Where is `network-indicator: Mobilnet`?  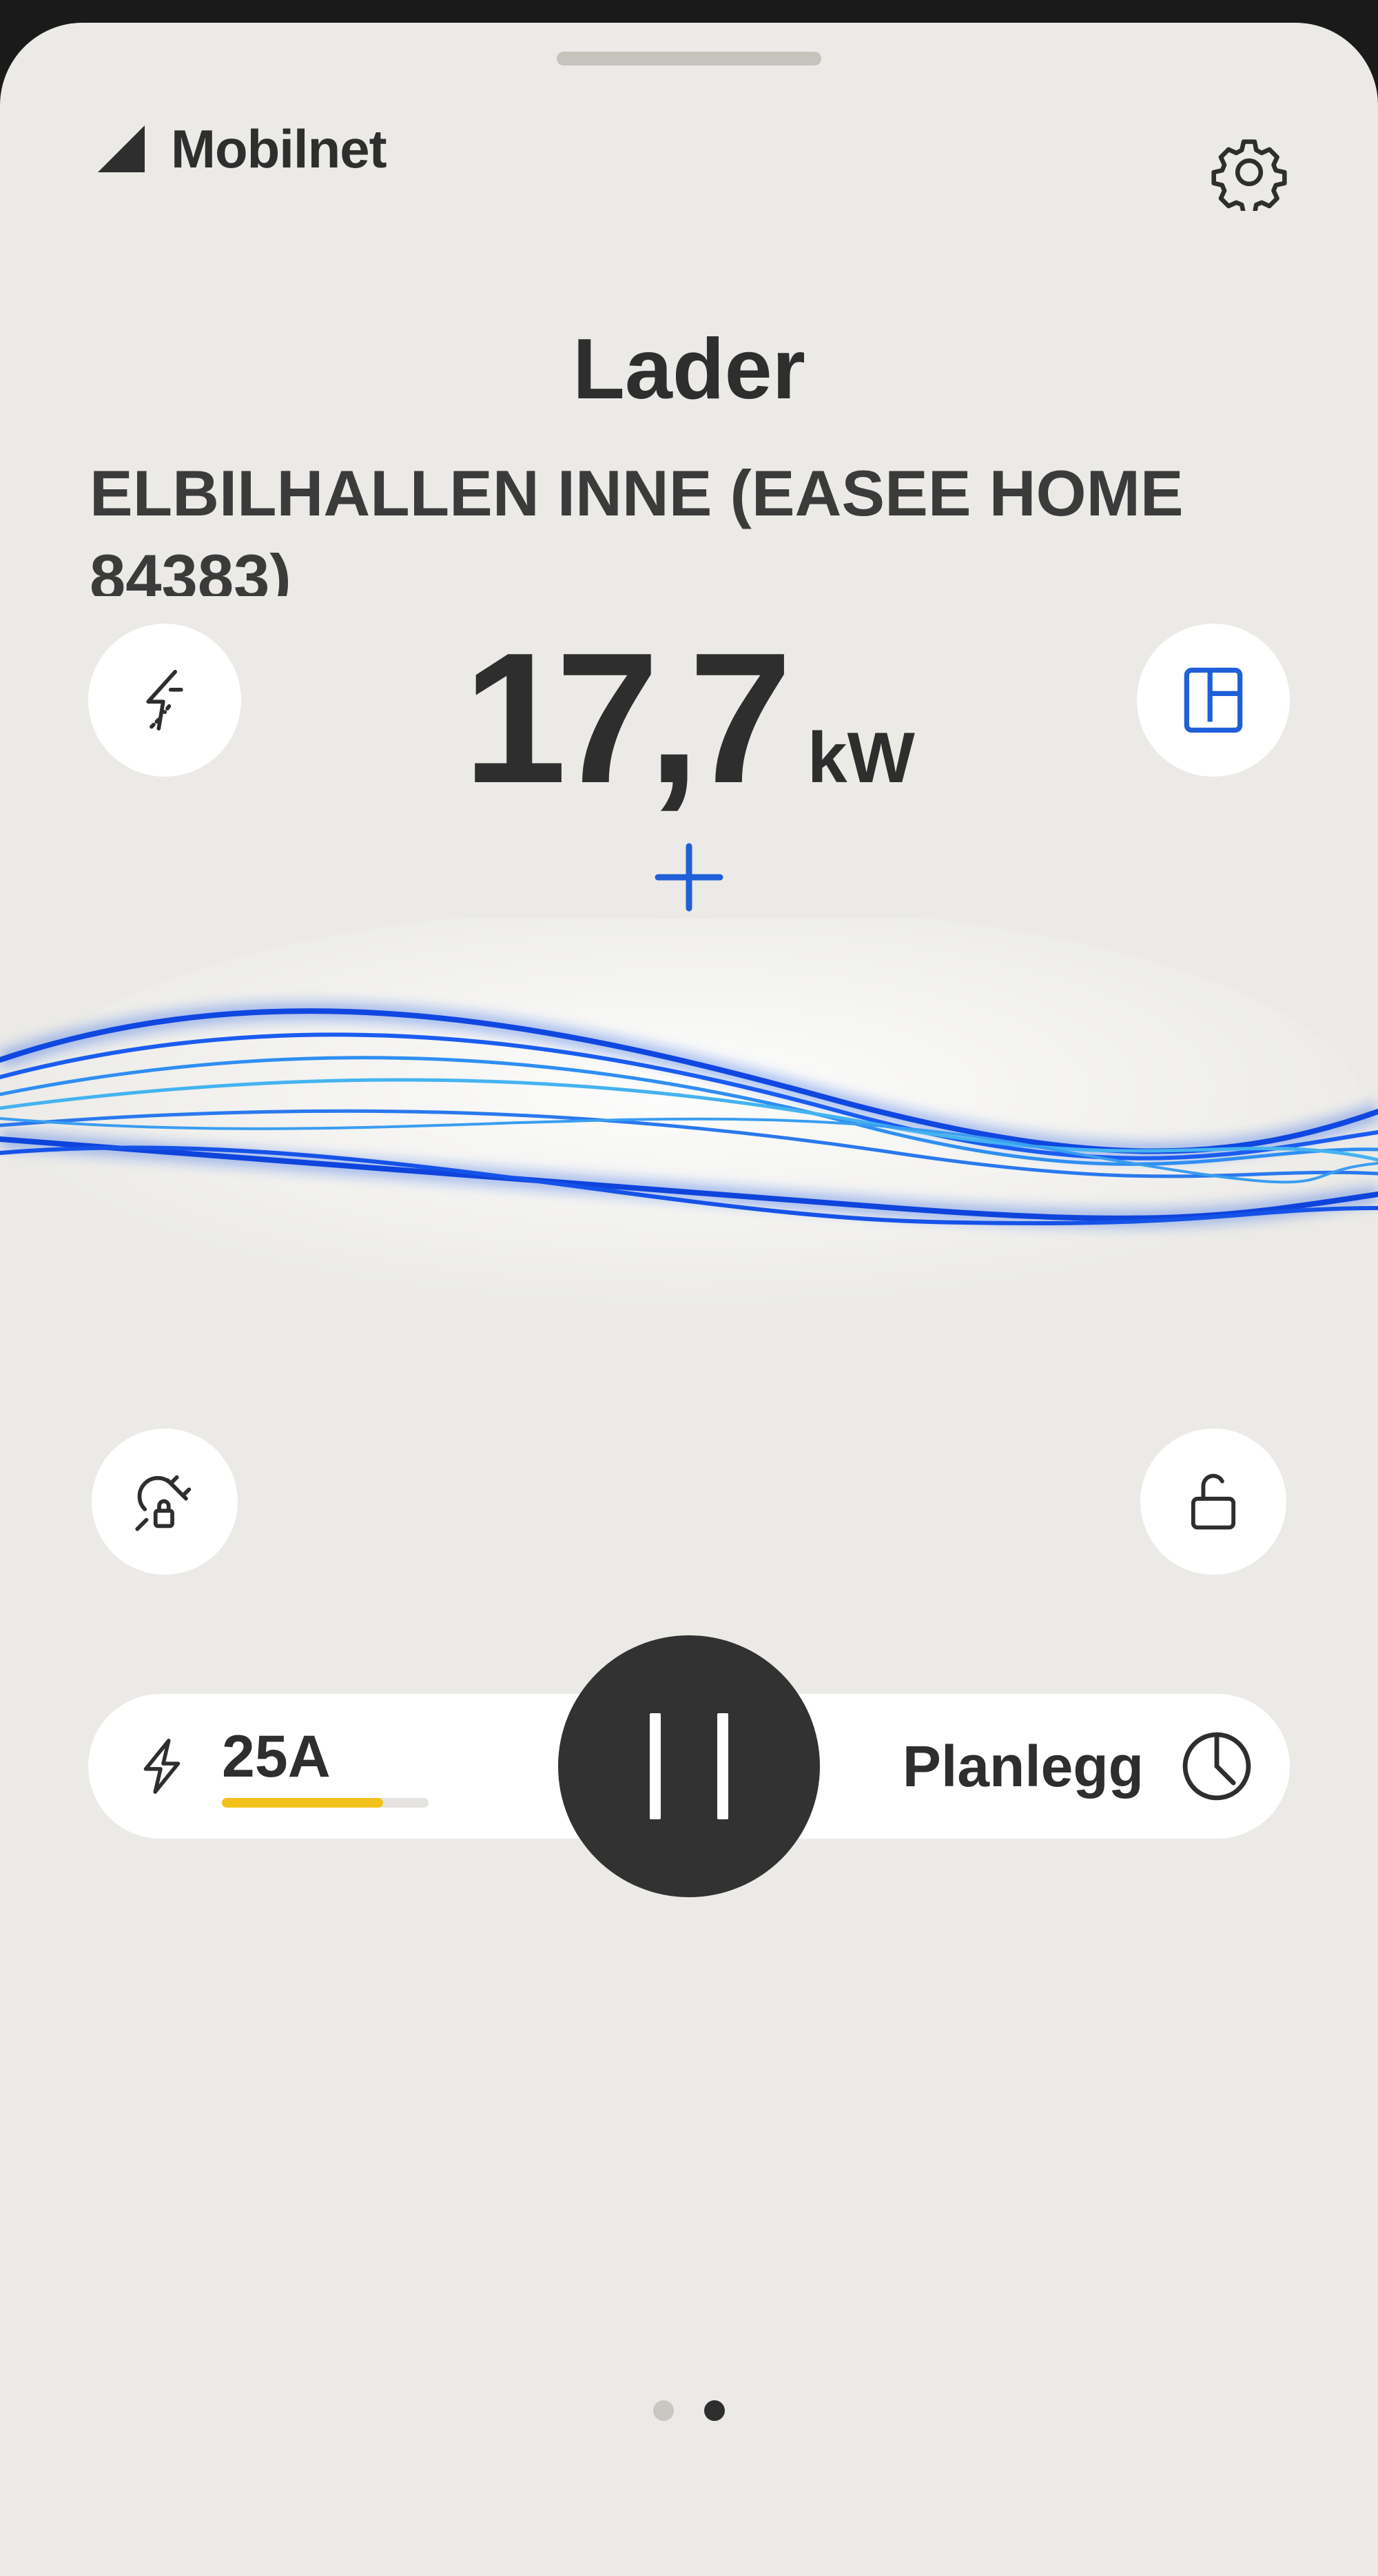
network-indicator: Mobilnet is located at coordinates (240, 149).